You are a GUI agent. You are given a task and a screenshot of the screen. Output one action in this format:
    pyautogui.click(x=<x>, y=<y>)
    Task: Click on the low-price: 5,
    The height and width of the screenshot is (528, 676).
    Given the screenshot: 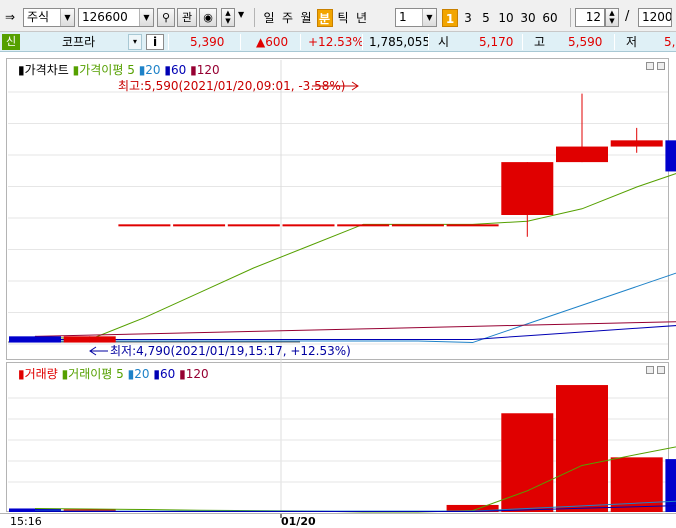 What is the action you would take?
    pyautogui.click(x=670, y=42)
    